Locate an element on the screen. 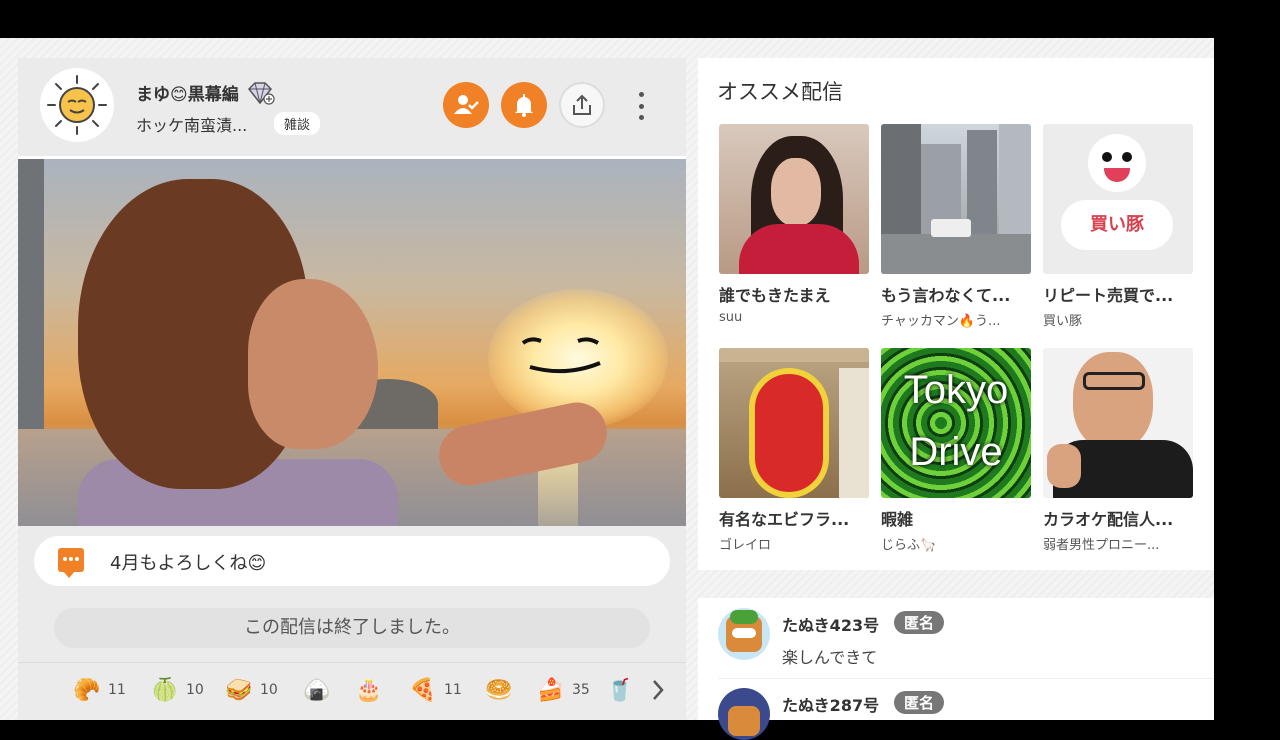  bell-icon is located at coordinates (524, 105).